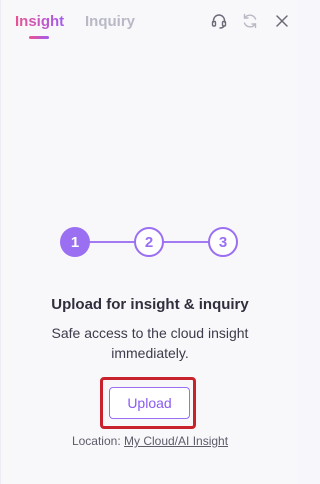  What do you see at coordinates (282, 21) in the screenshot?
I see `close-icon` at bounding box center [282, 21].